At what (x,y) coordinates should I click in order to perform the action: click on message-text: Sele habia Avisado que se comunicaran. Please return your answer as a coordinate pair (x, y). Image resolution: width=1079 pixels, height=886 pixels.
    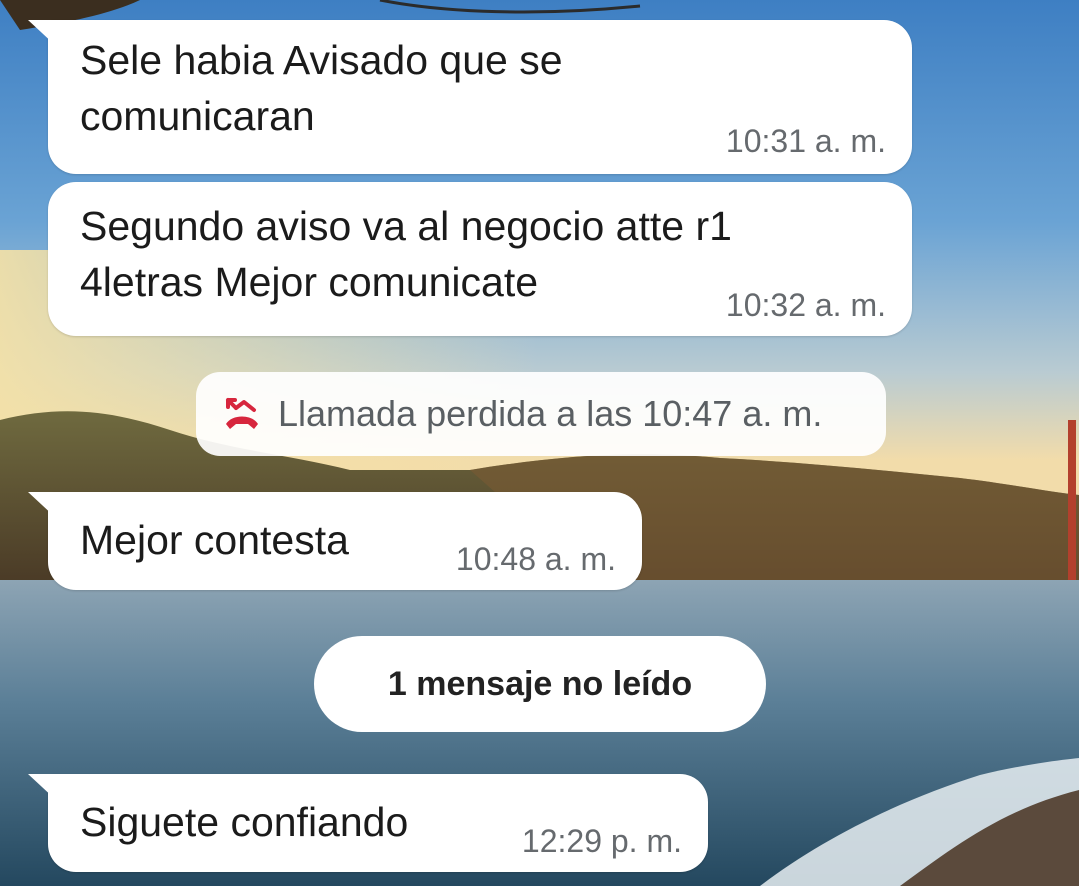
    Looking at the image, I should click on (321, 88).